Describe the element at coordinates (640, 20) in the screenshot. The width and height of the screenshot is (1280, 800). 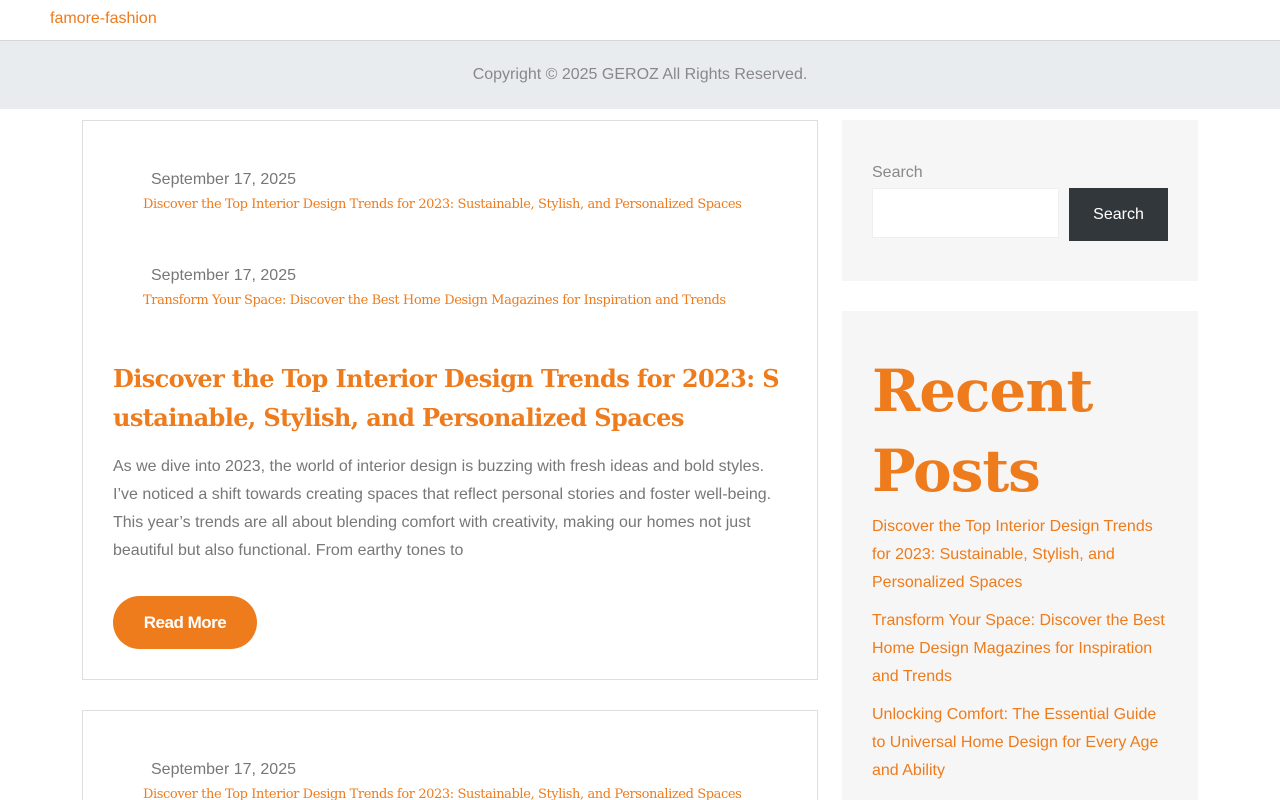
I see `top-bar: famore-fashion` at that location.